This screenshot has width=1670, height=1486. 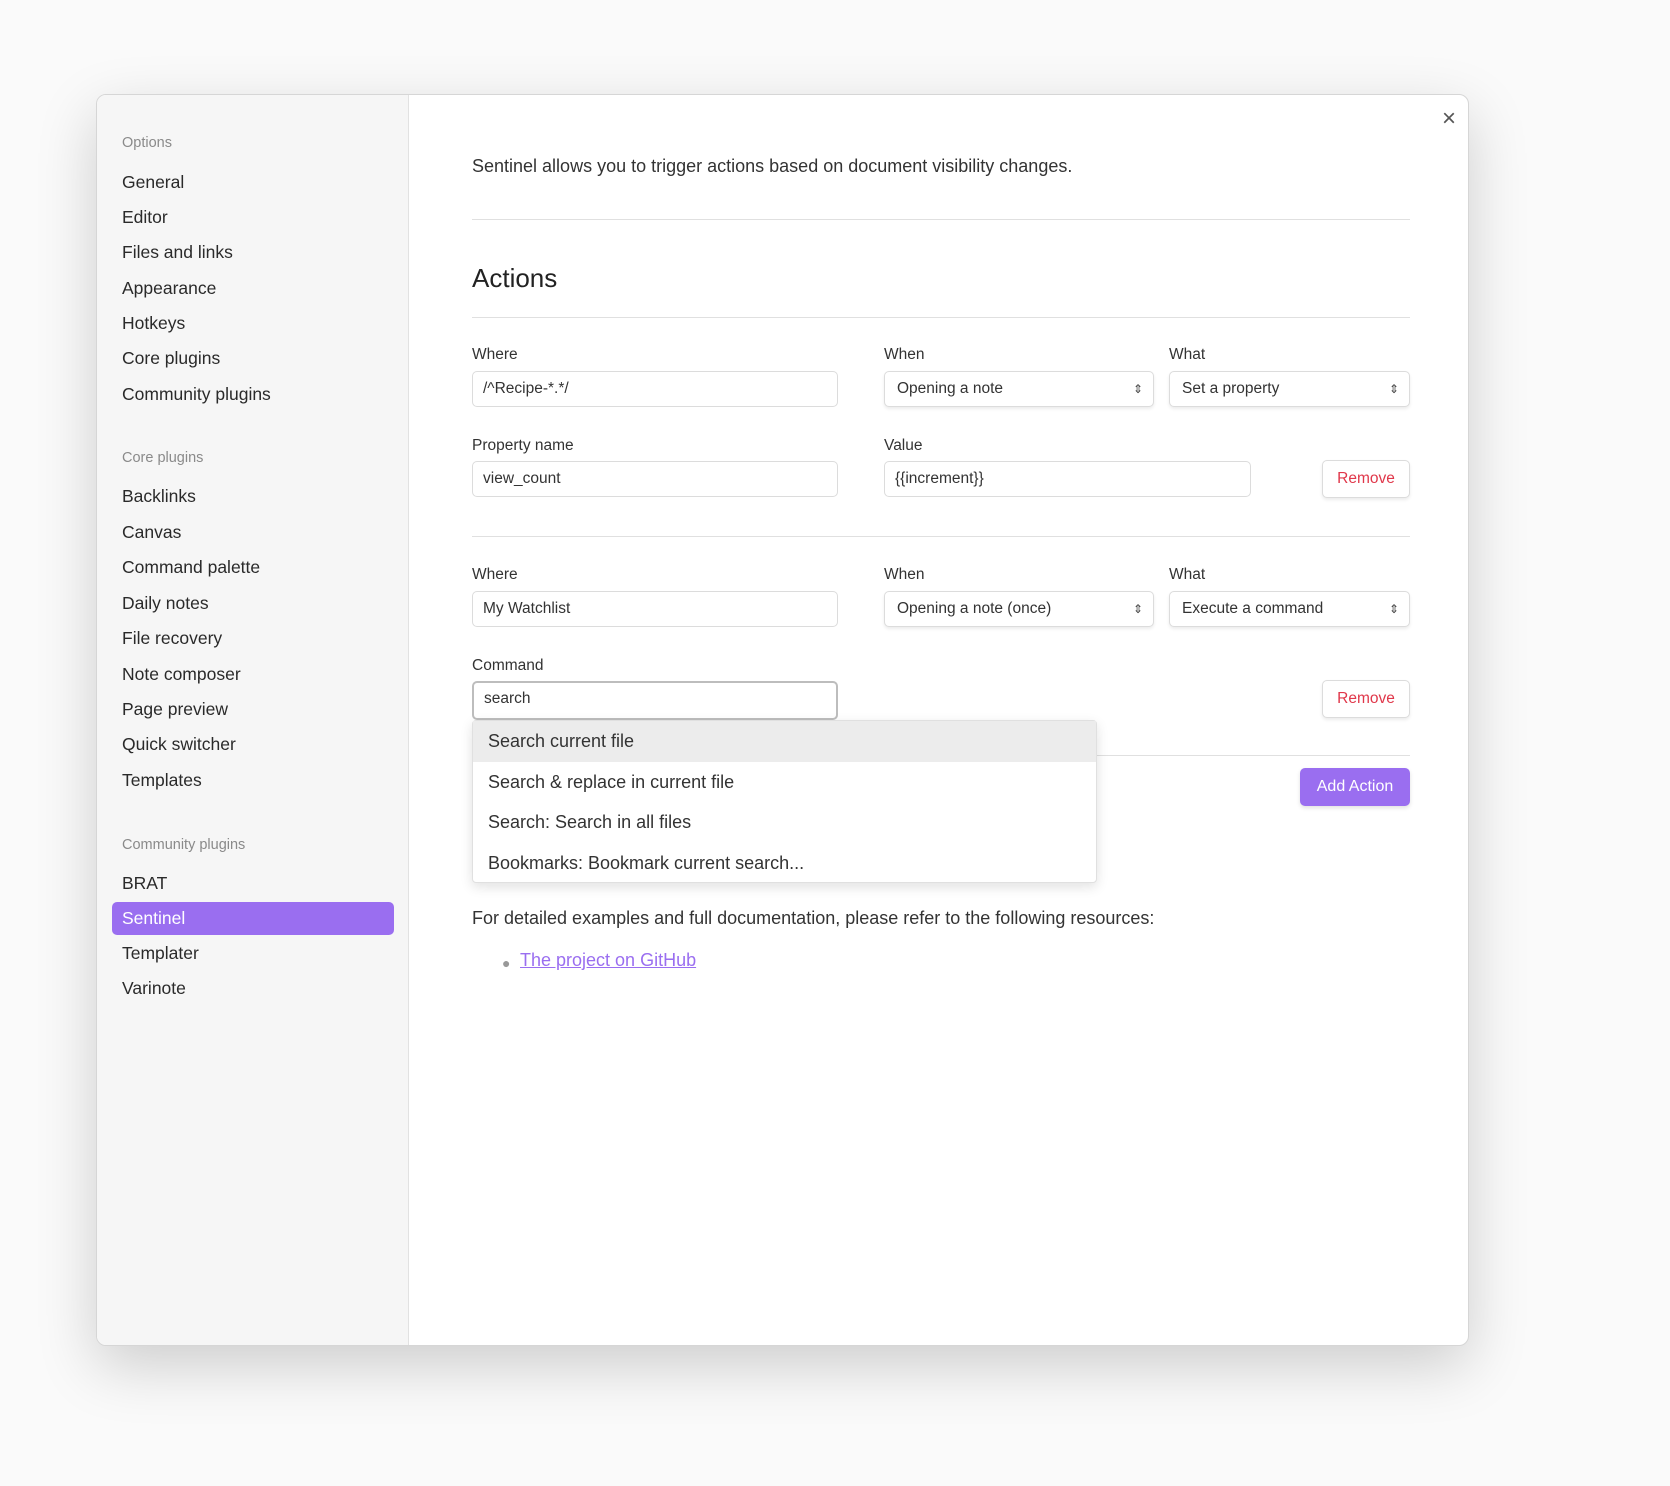 What do you see at coordinates (253, 674) in the screenshot?
I see `sidebar-item-note-composer: Note composer` at bounding box center [253, 674].